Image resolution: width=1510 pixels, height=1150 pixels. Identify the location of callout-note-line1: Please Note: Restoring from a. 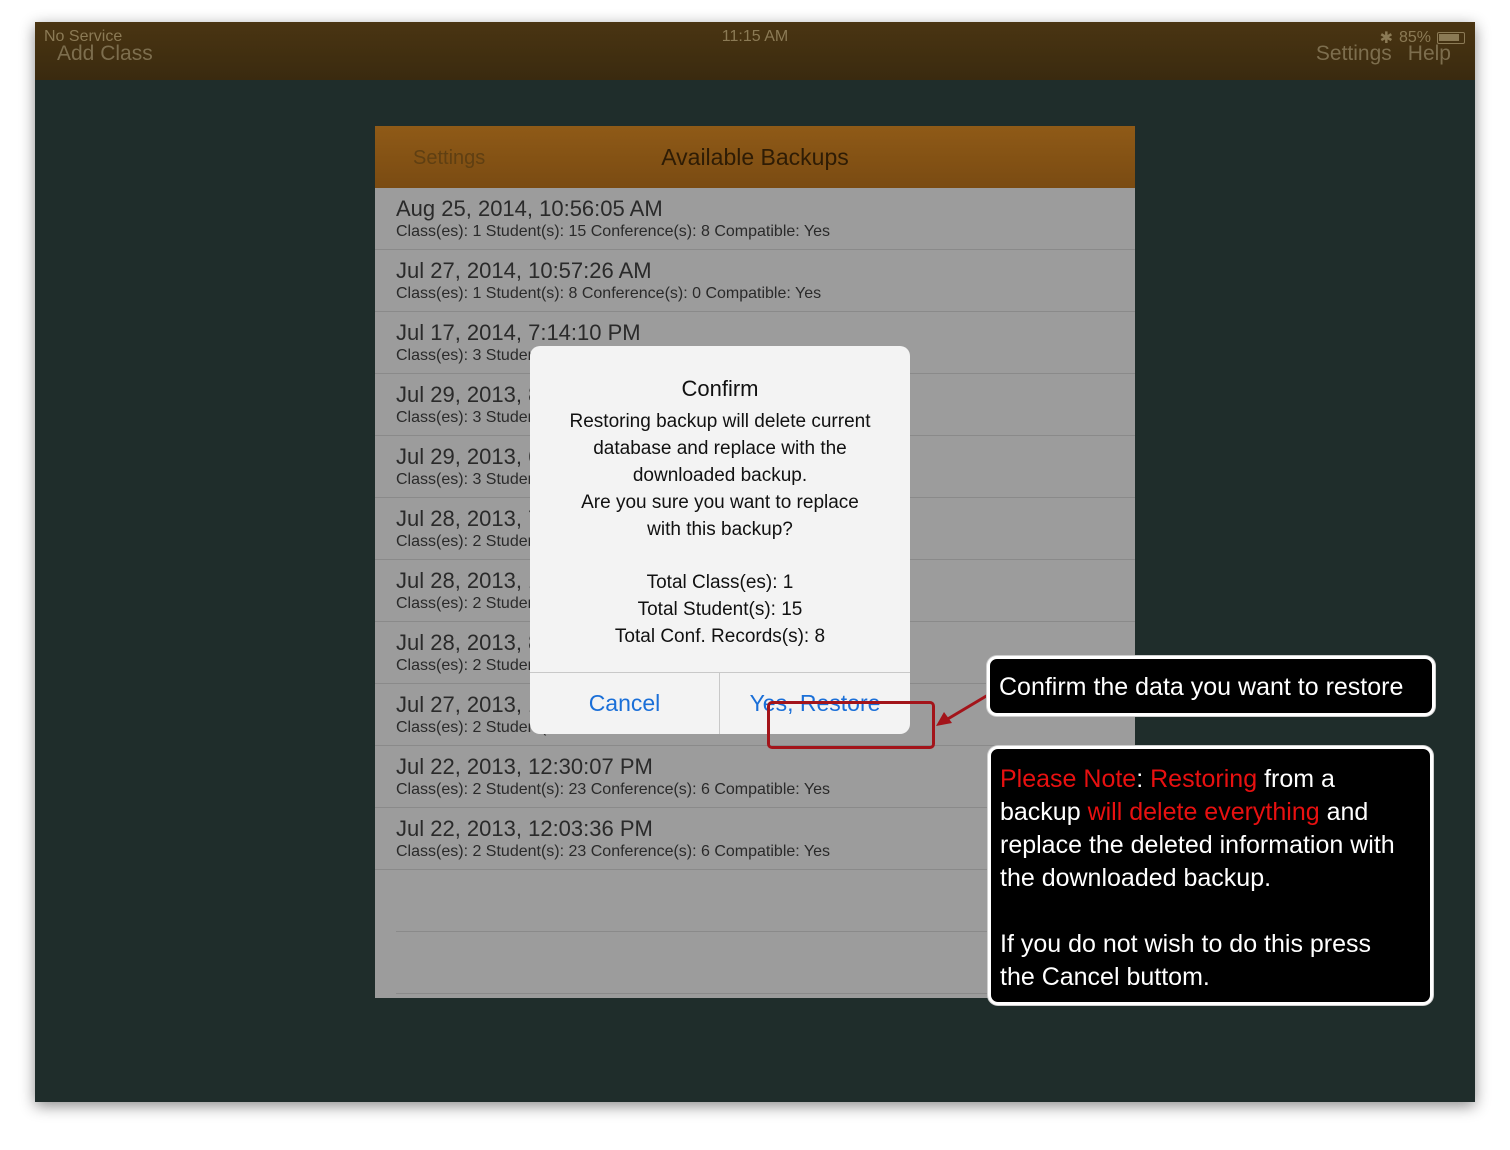
(1167, 779).